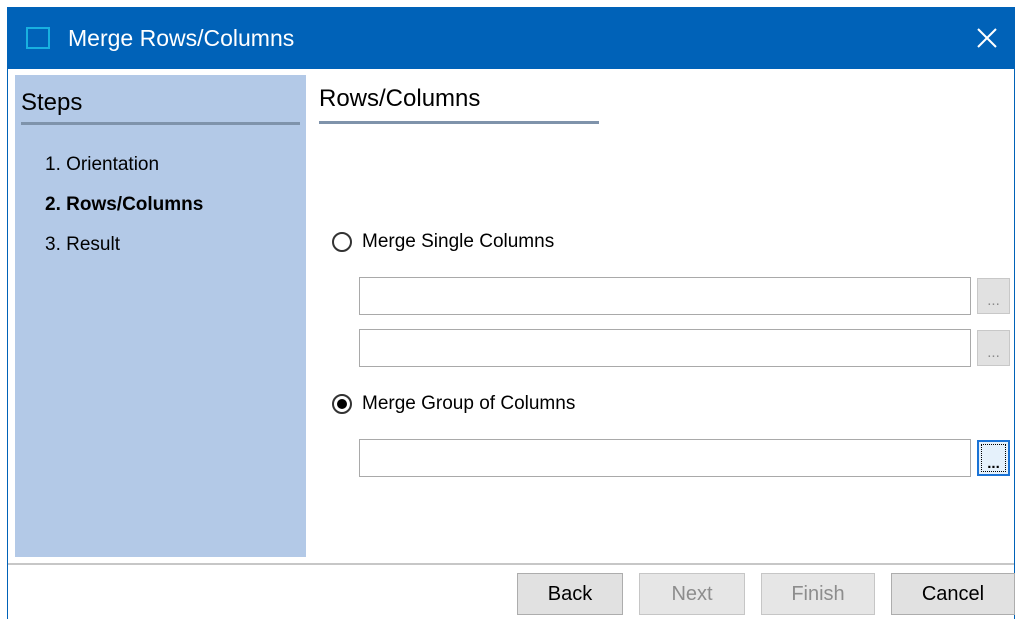 The height and width of the screenshot is (619, 1015). Describe the element at coordinates (692, 594) in the screenshot. I see `next-button: Next` at that location.